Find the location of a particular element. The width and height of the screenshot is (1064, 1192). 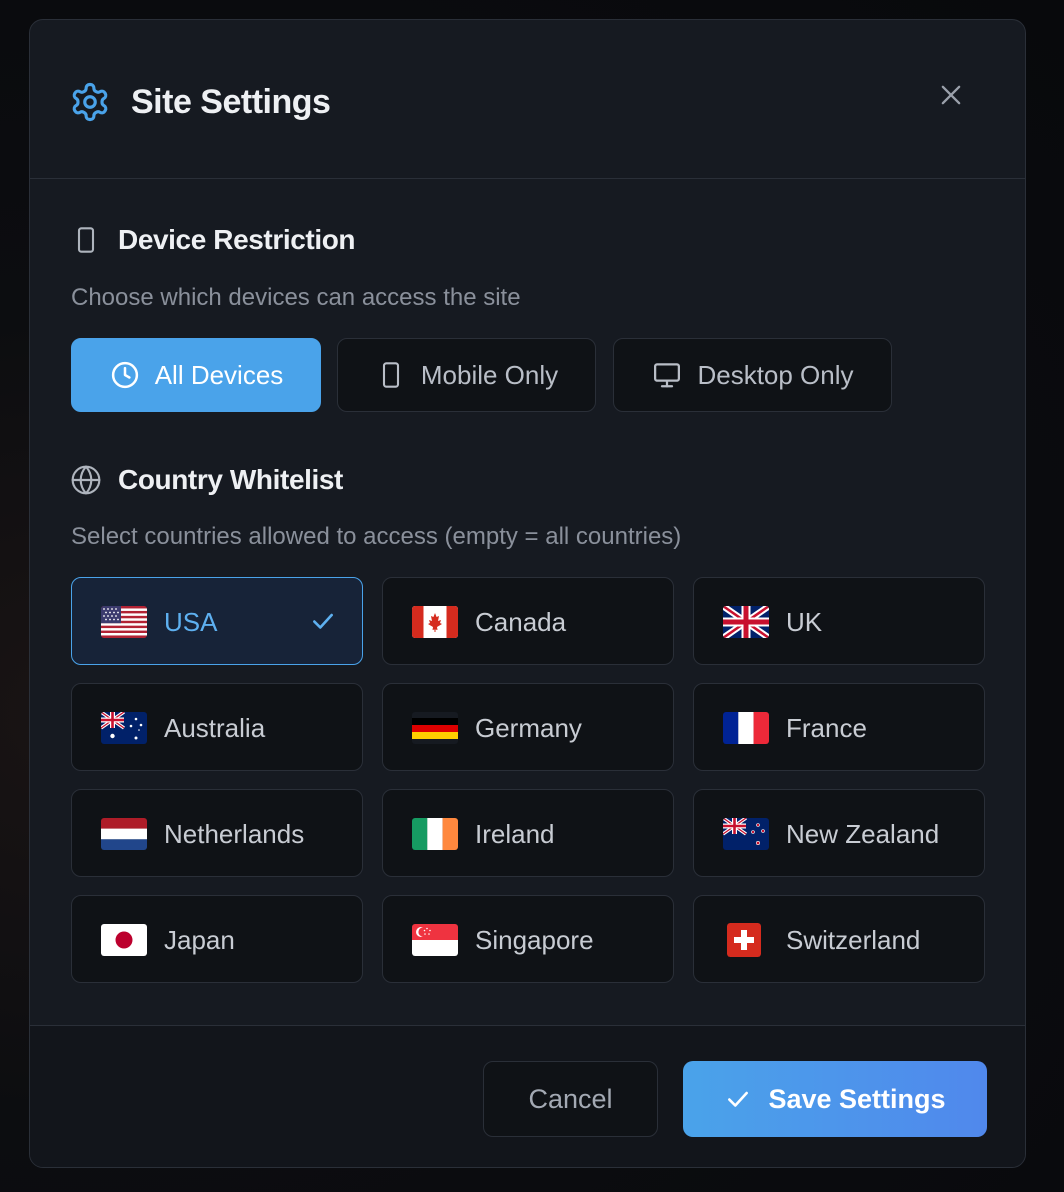

jp-flag-icon is located at coordinates (124, 940).